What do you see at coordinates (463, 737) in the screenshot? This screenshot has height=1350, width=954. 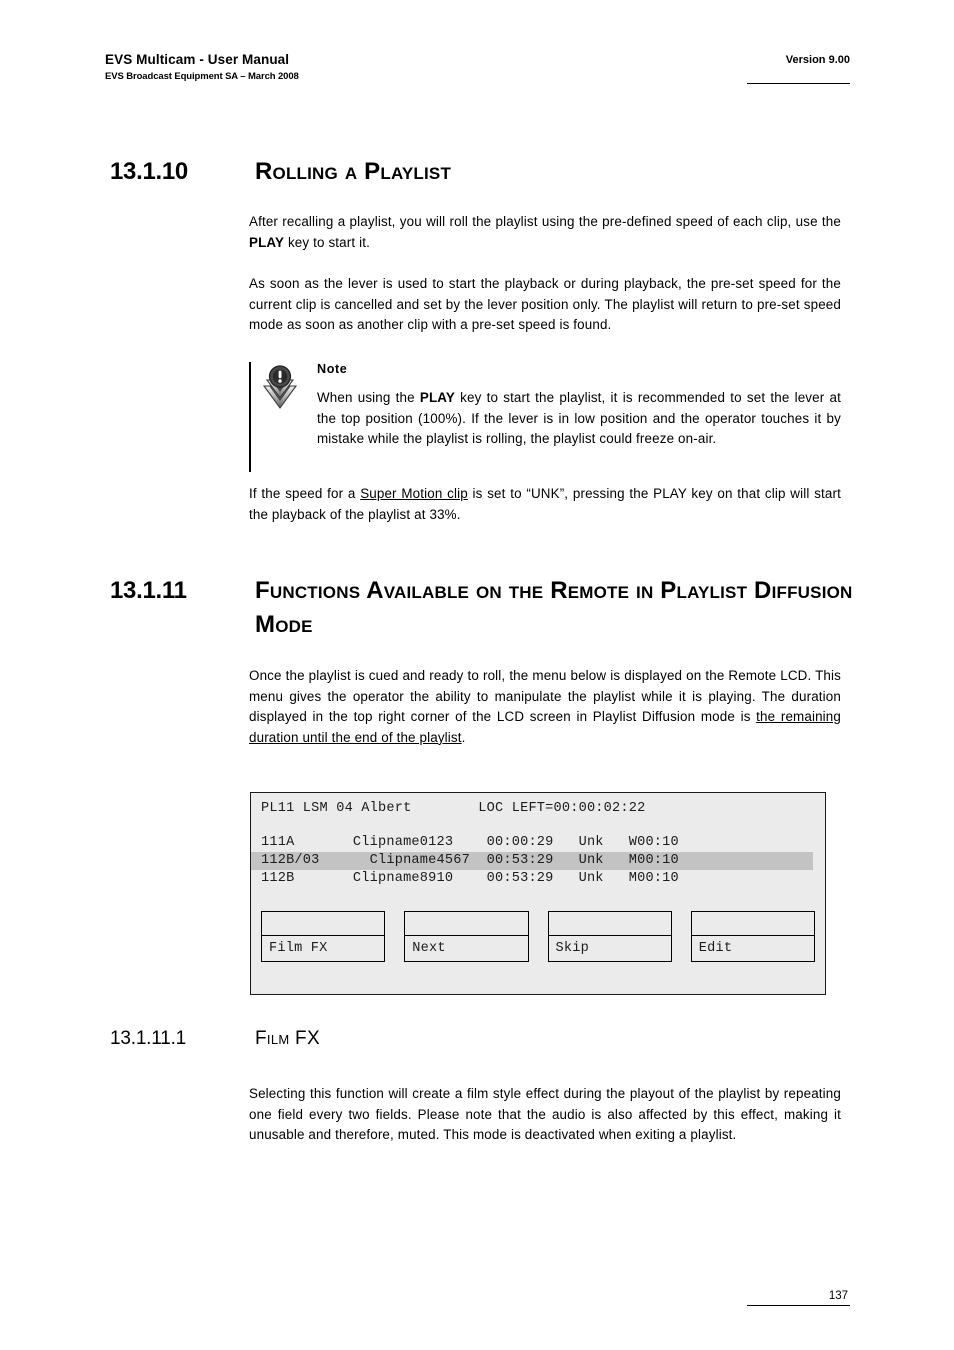 I see `para-text-tail: .` at bounding box center [463, 737].